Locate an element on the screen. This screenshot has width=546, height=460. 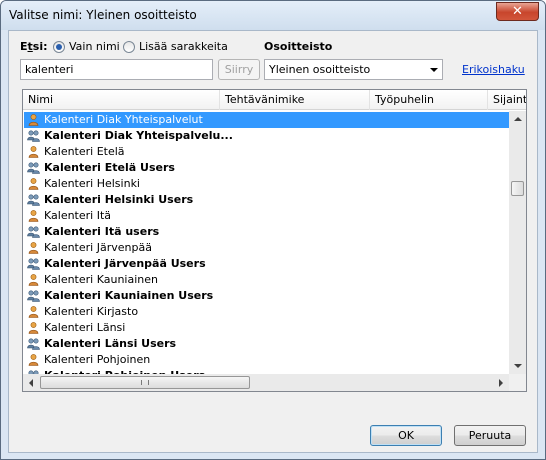
ok-button: OK is located at coordinates (406, 435).